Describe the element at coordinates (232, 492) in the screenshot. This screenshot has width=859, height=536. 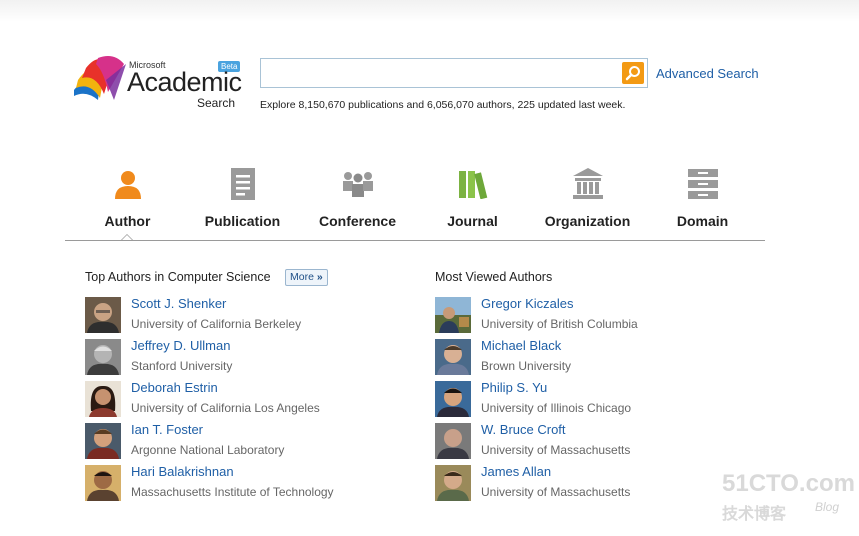
I see `author-institution: Massachusetts Institute of Technology` at that location.